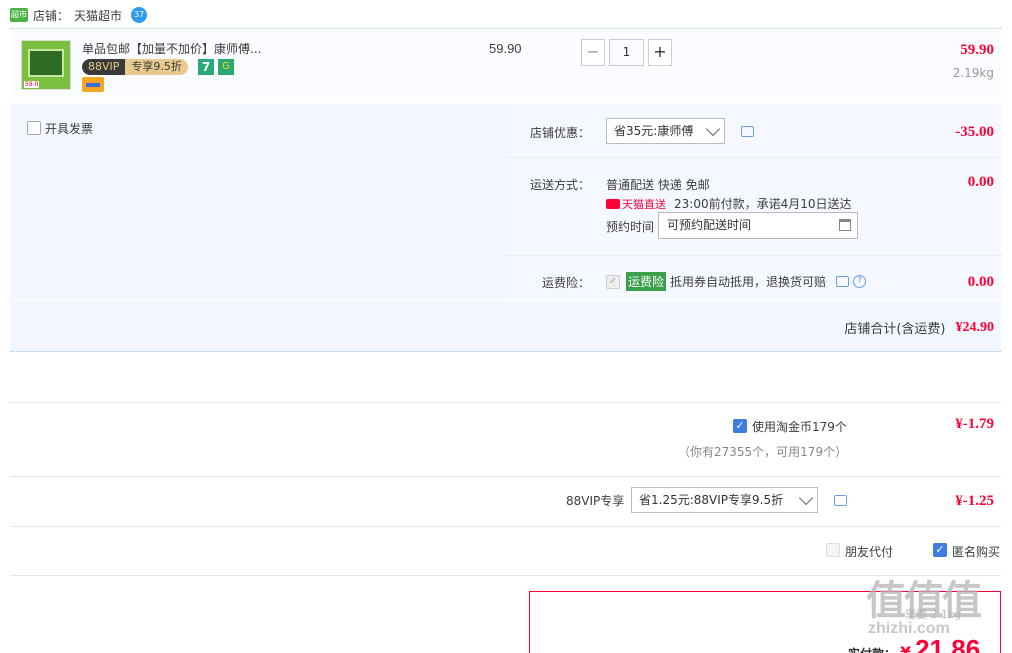 The image size is (1012, 653). Describe the element at coordinates (974, 501) in the screenshot. I see `vip88-amount: ¥-1.25` at that location.